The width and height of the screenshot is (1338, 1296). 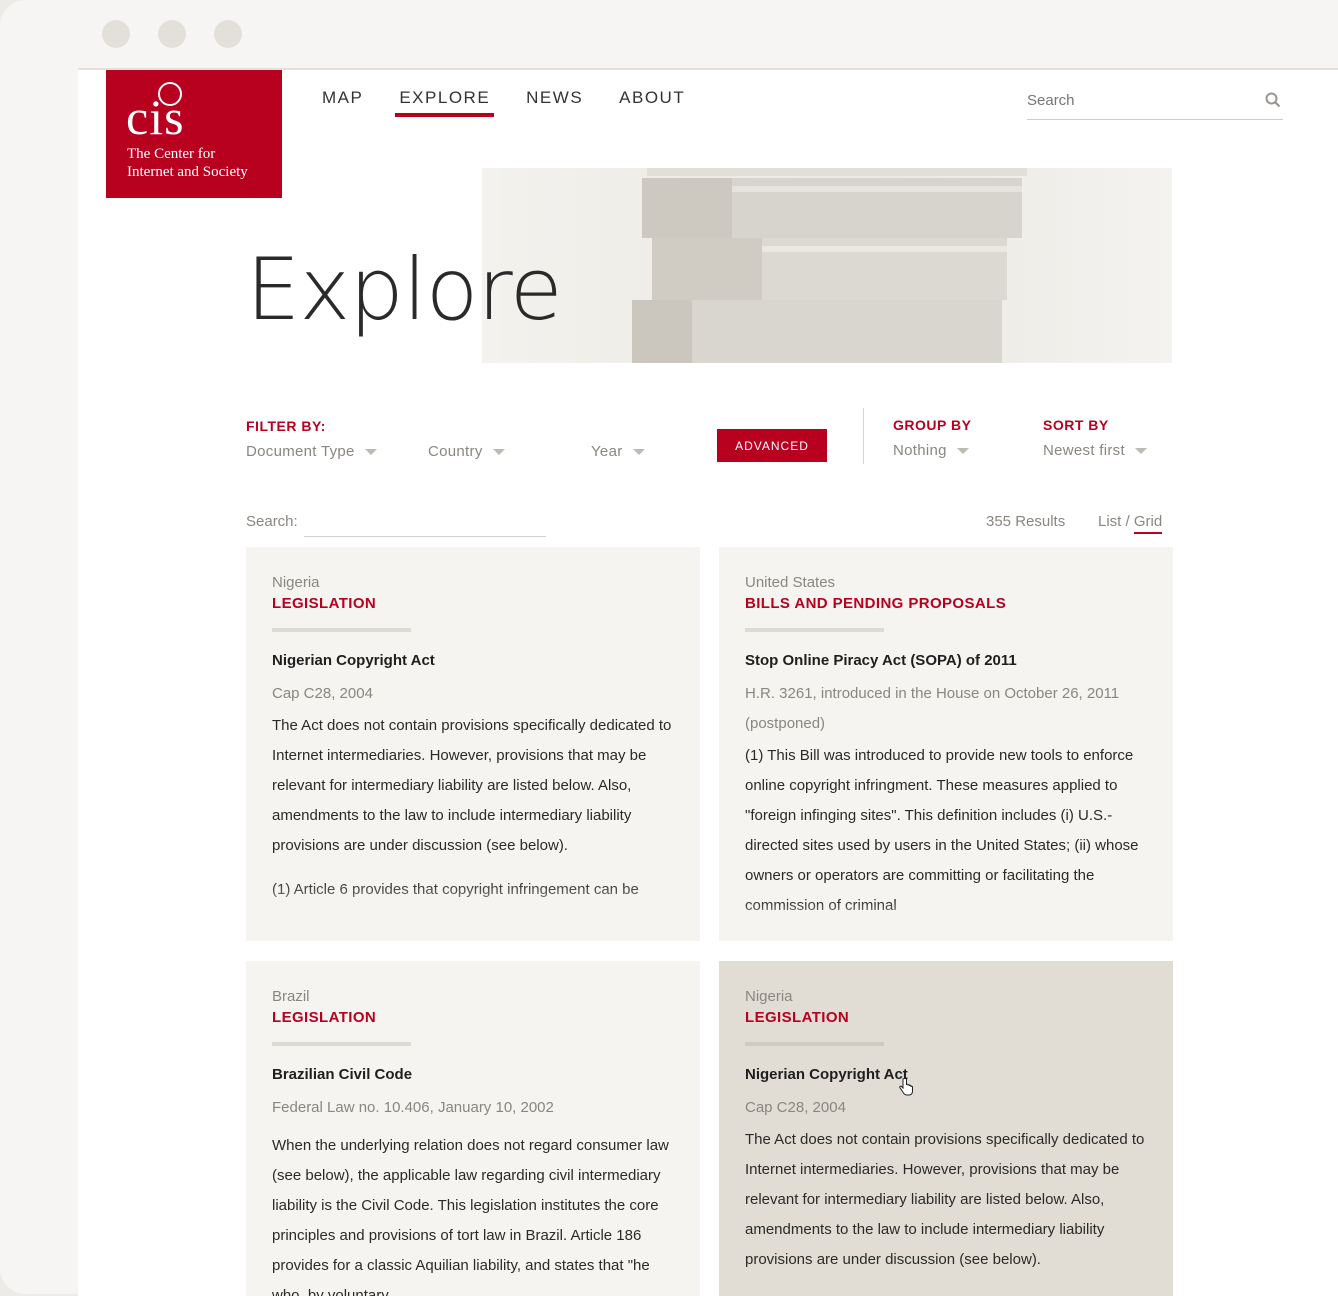 I want to click on list-search-input, so click(x=425, y=523).